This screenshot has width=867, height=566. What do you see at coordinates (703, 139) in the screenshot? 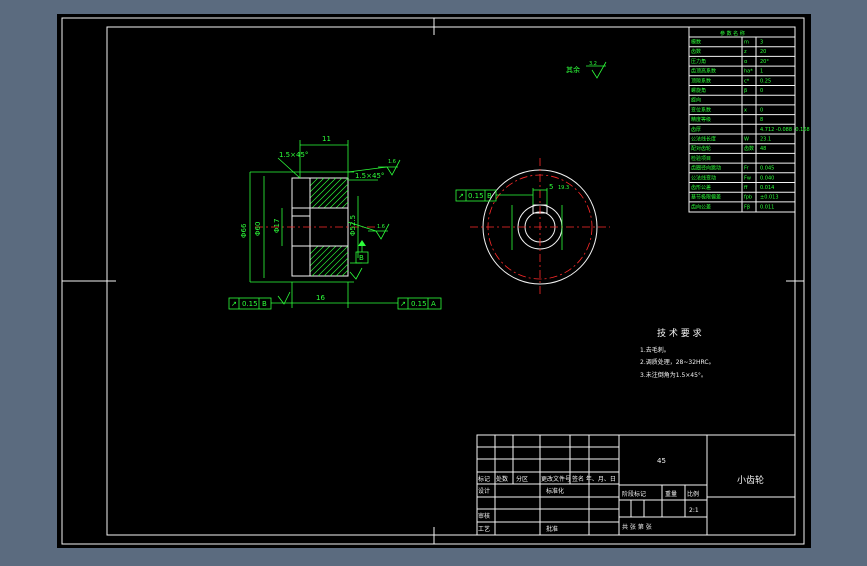
I see `param-name: 公法线长度` at bounding box center [703, 139].